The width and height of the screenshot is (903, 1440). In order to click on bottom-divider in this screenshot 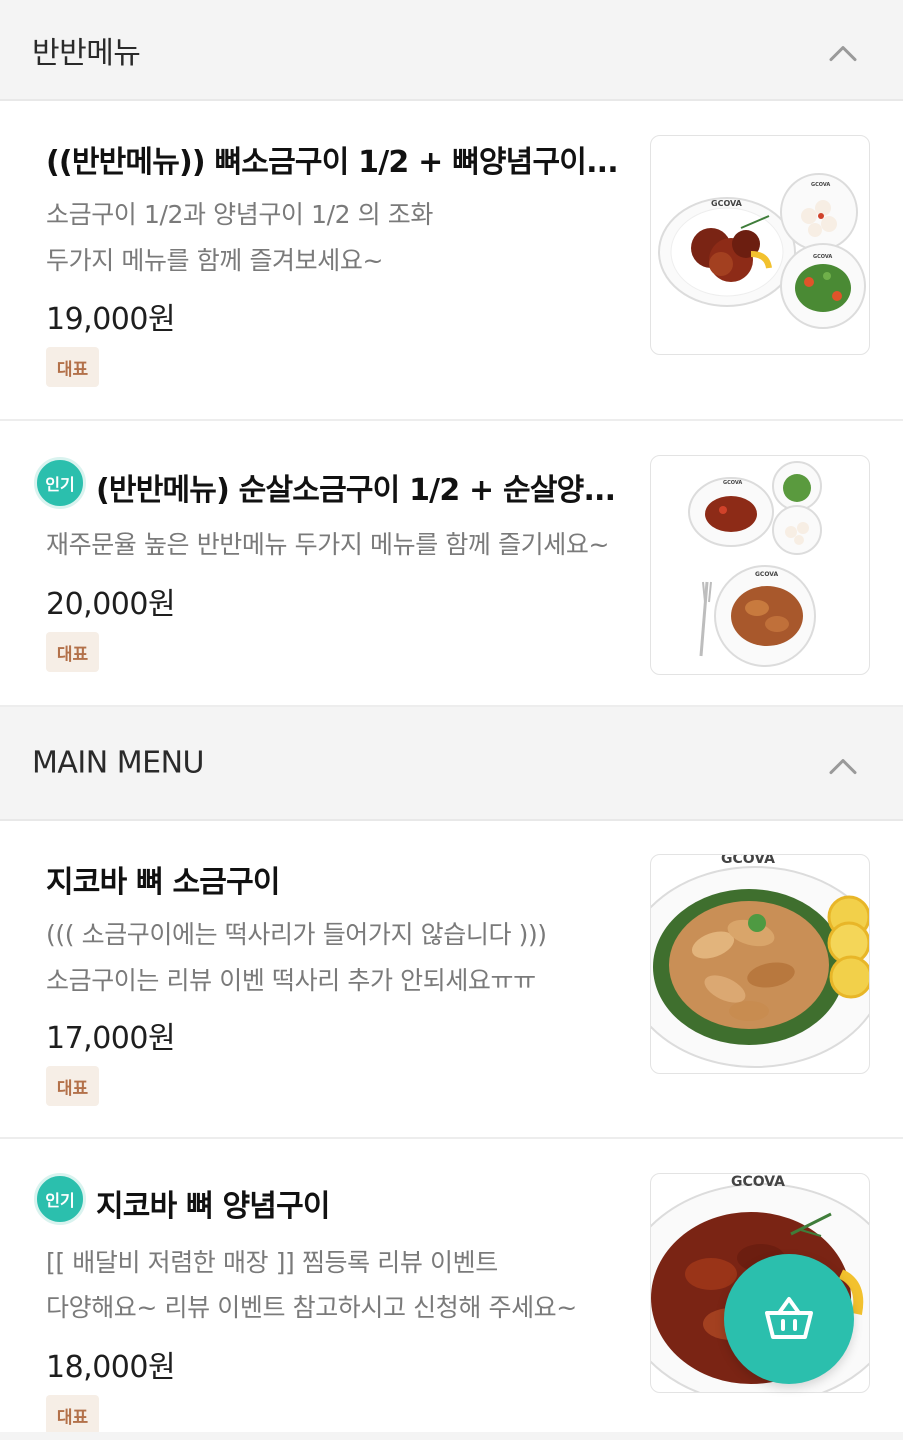, I will do `click(451, 1436)`.